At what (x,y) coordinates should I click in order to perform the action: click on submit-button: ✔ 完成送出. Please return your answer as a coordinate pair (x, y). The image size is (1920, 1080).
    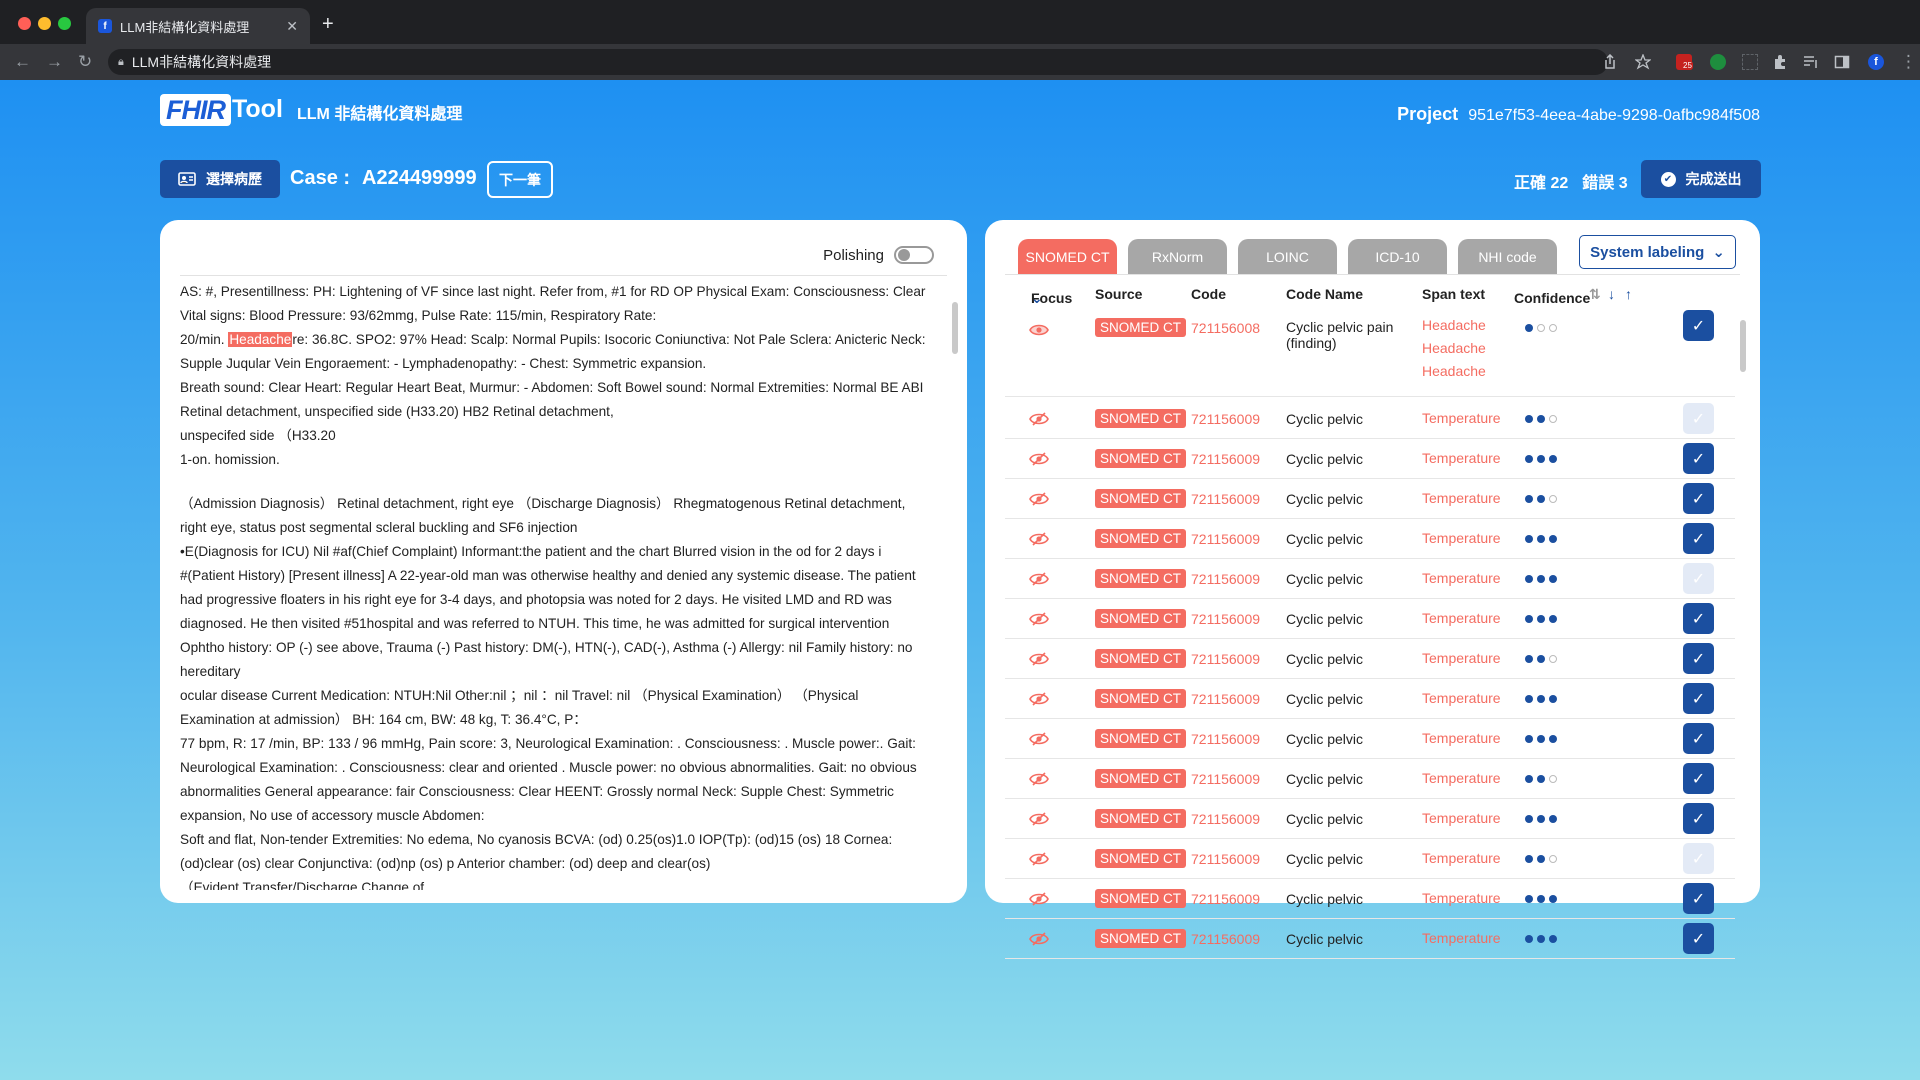
    Looking at the image, I should click on (1701, 179).